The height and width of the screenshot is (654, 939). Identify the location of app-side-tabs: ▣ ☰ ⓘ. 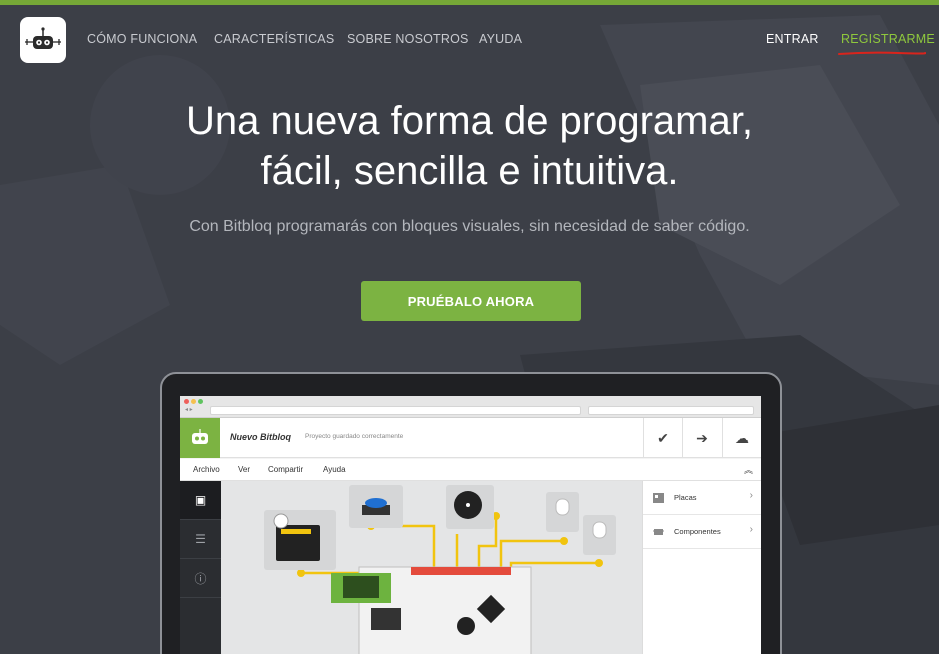
(200, 567).